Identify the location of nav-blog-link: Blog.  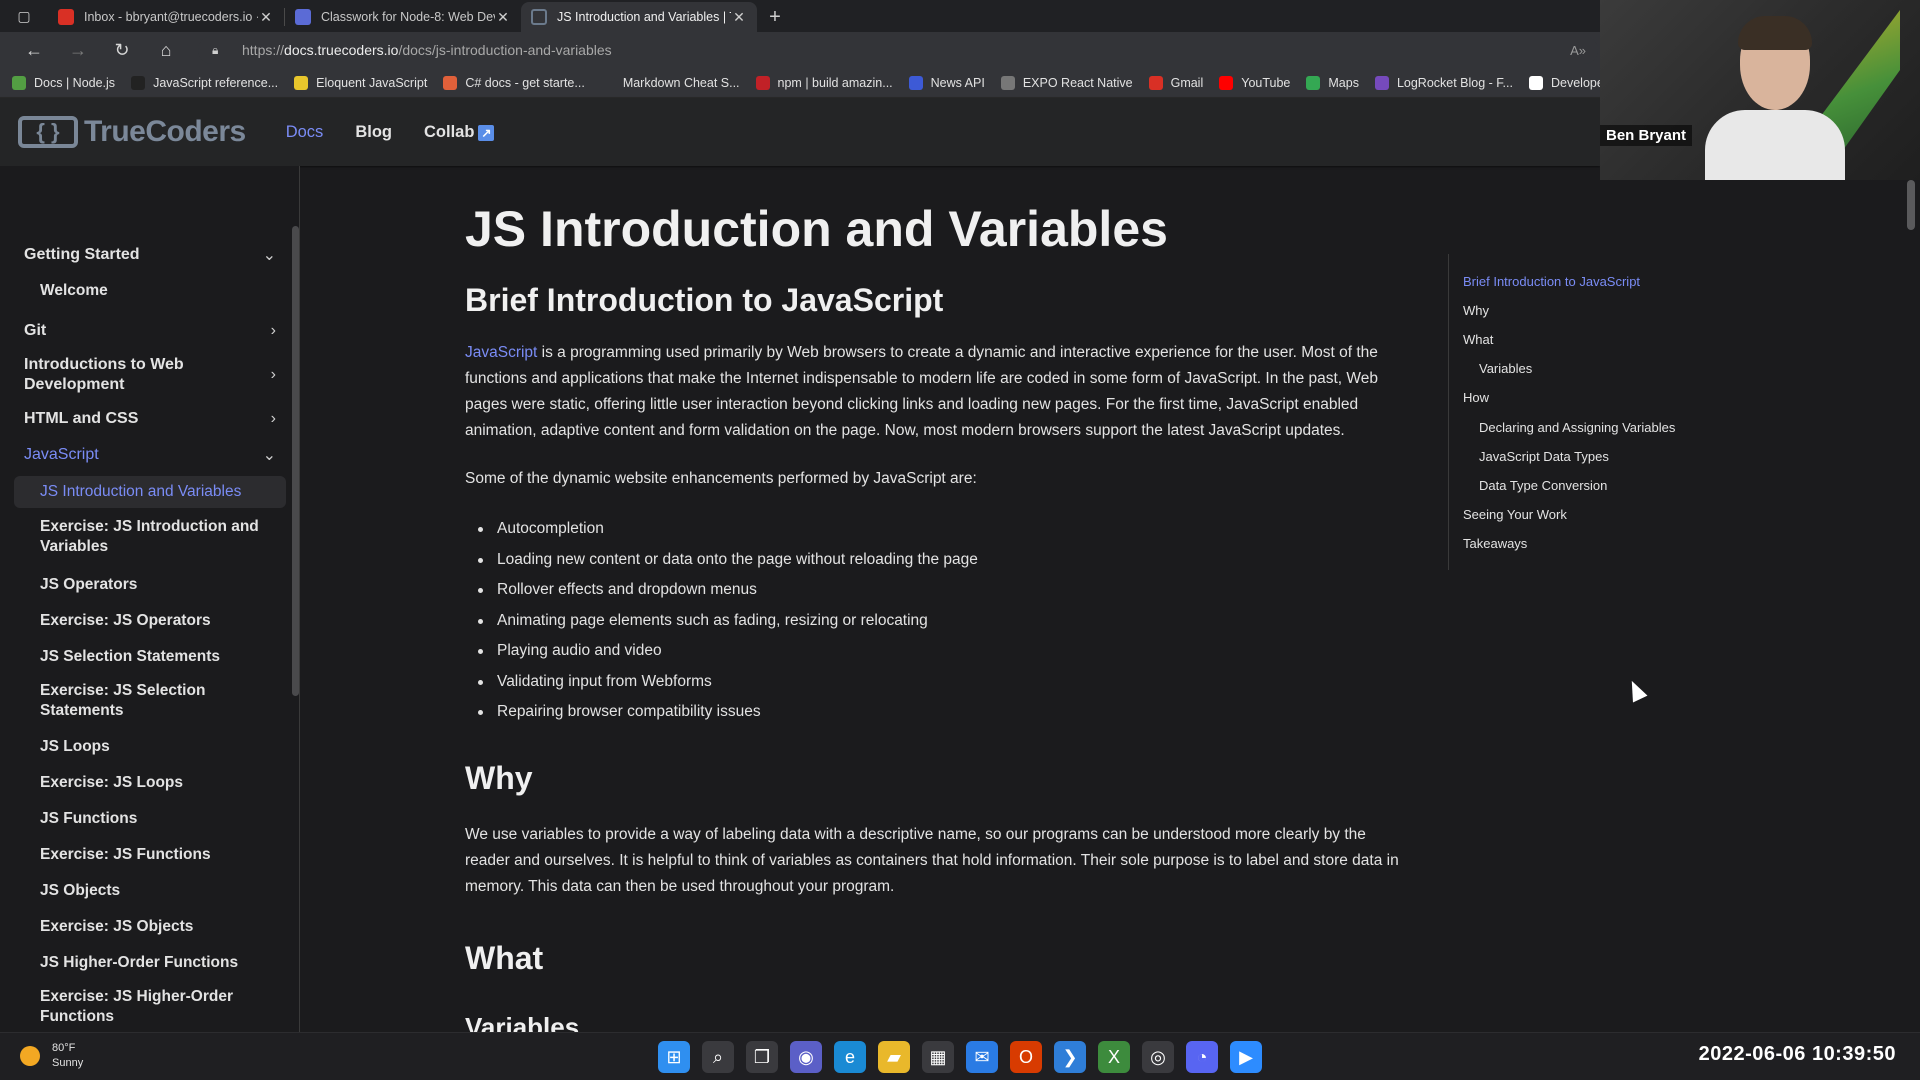
(373, 132).